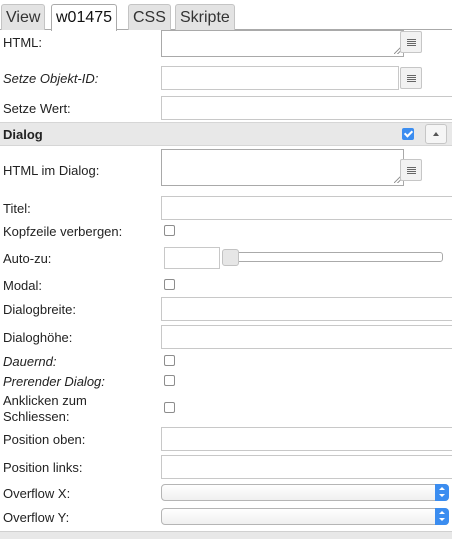 The width and height of the screenshot is (452, 539). I want to click on html-im-dialog-edit-button, so click(411, 170).